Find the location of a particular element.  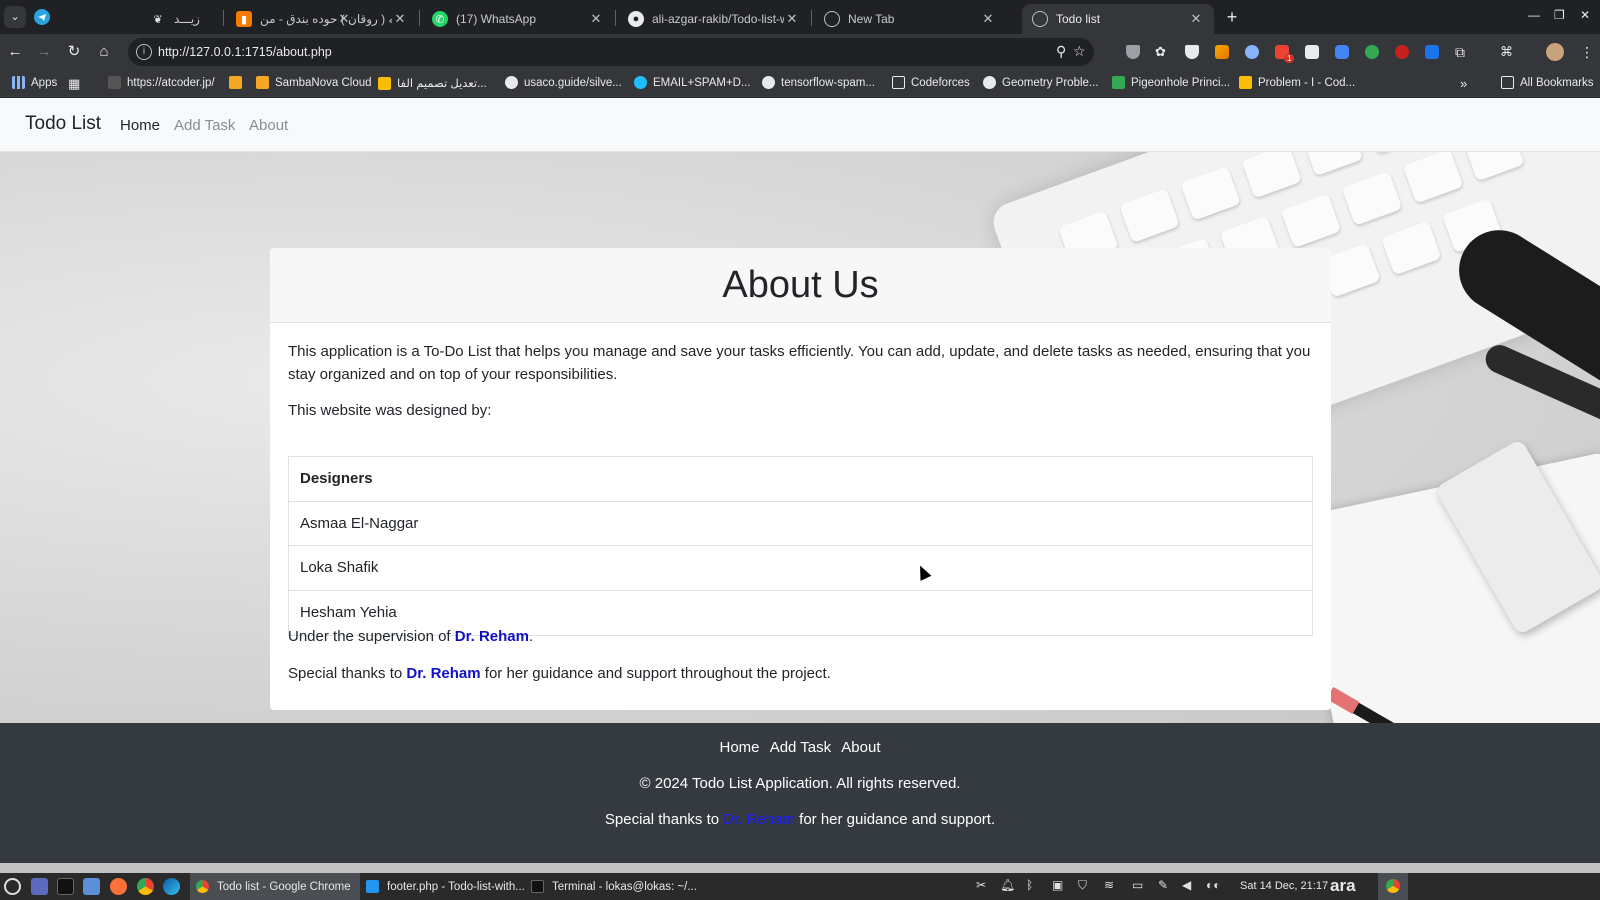

extensions-puzzle-icon: ⧉ is located at coordinates (1462, 52).